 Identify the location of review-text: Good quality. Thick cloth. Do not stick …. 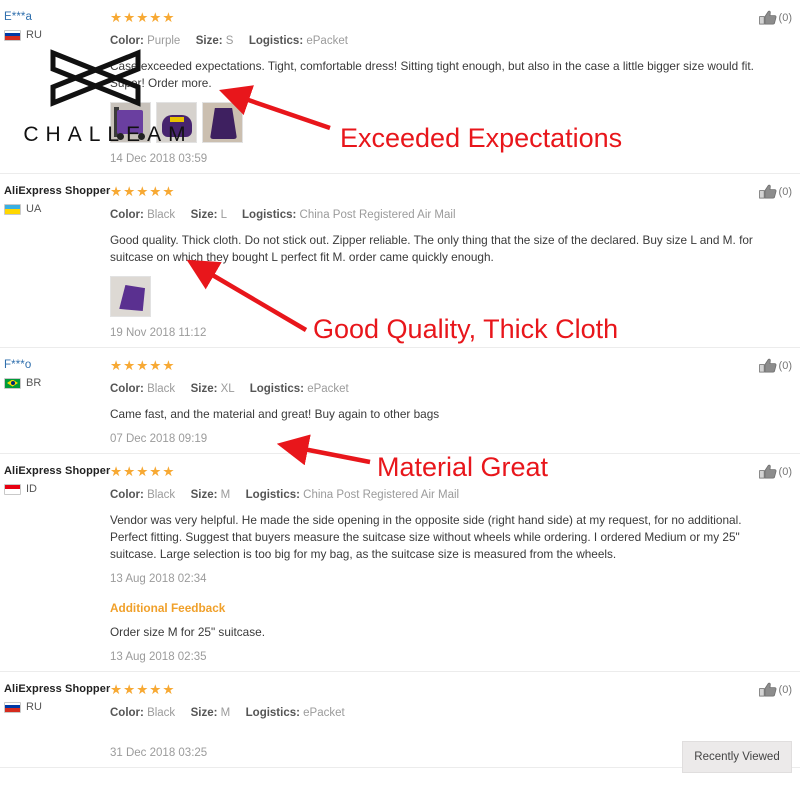
(431, 248).